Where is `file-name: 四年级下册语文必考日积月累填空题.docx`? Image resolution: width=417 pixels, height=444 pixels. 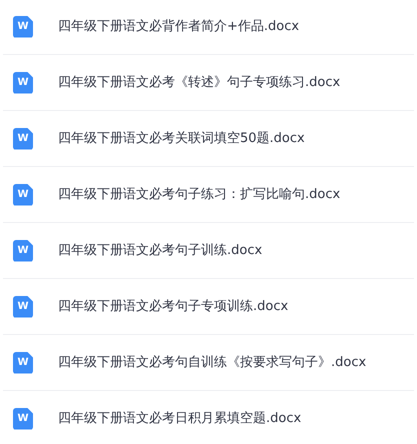
file-name: 四年级下册语文必考日积月累填空题.docx is located at coordinates (180, 418).